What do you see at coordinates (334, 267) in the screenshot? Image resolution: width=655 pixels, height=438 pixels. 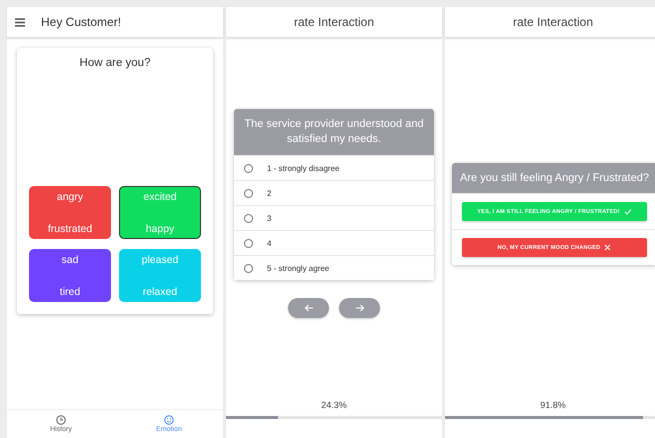 I see `answer-option: 5 - strongly agree` at bounding box center [334, 267].